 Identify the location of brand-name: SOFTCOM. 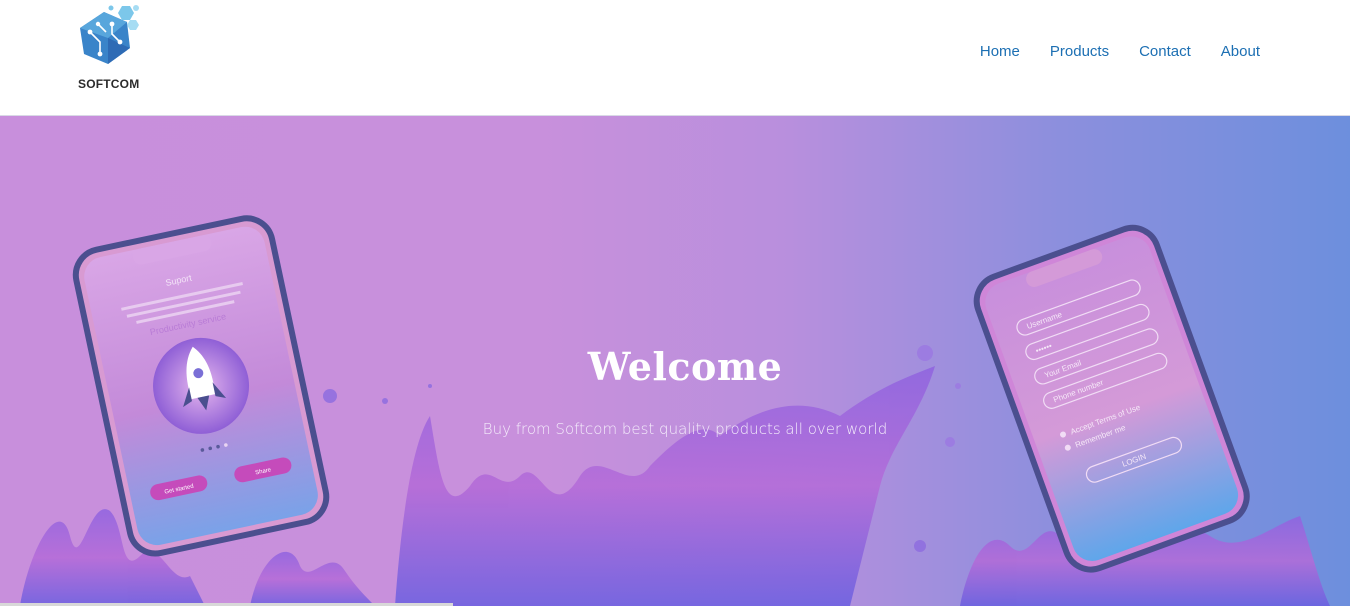
(109, 84).